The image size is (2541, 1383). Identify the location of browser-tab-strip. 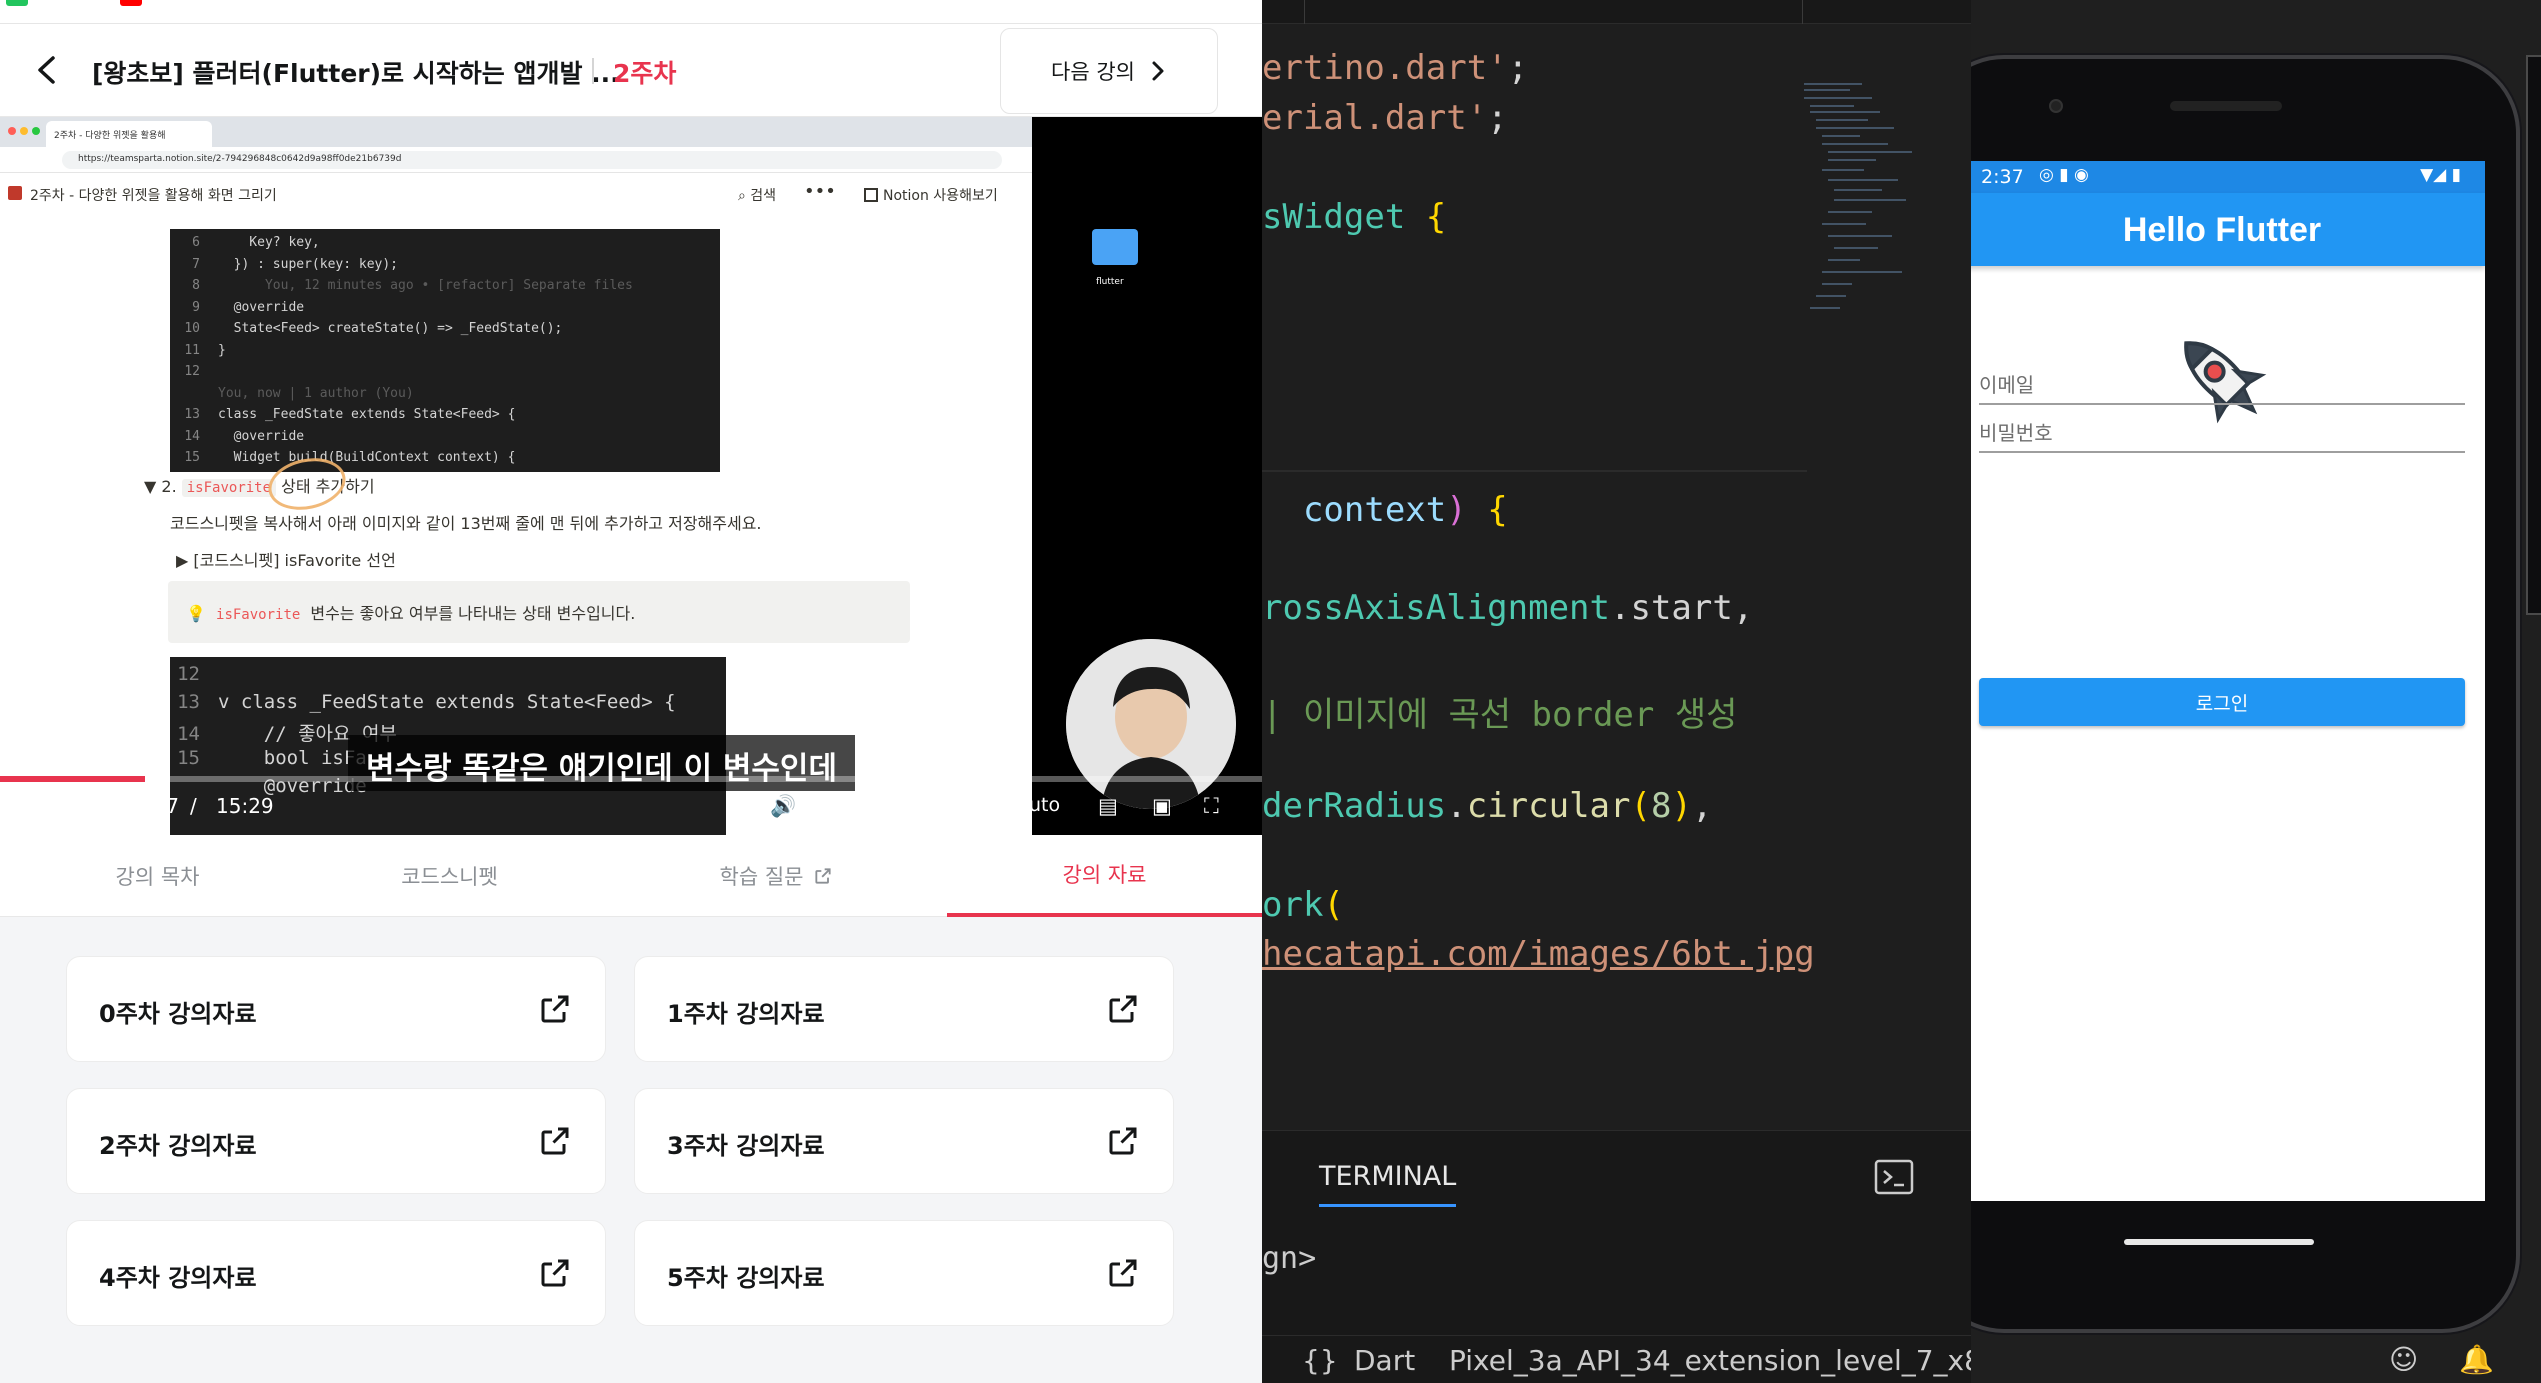
(631, 12).